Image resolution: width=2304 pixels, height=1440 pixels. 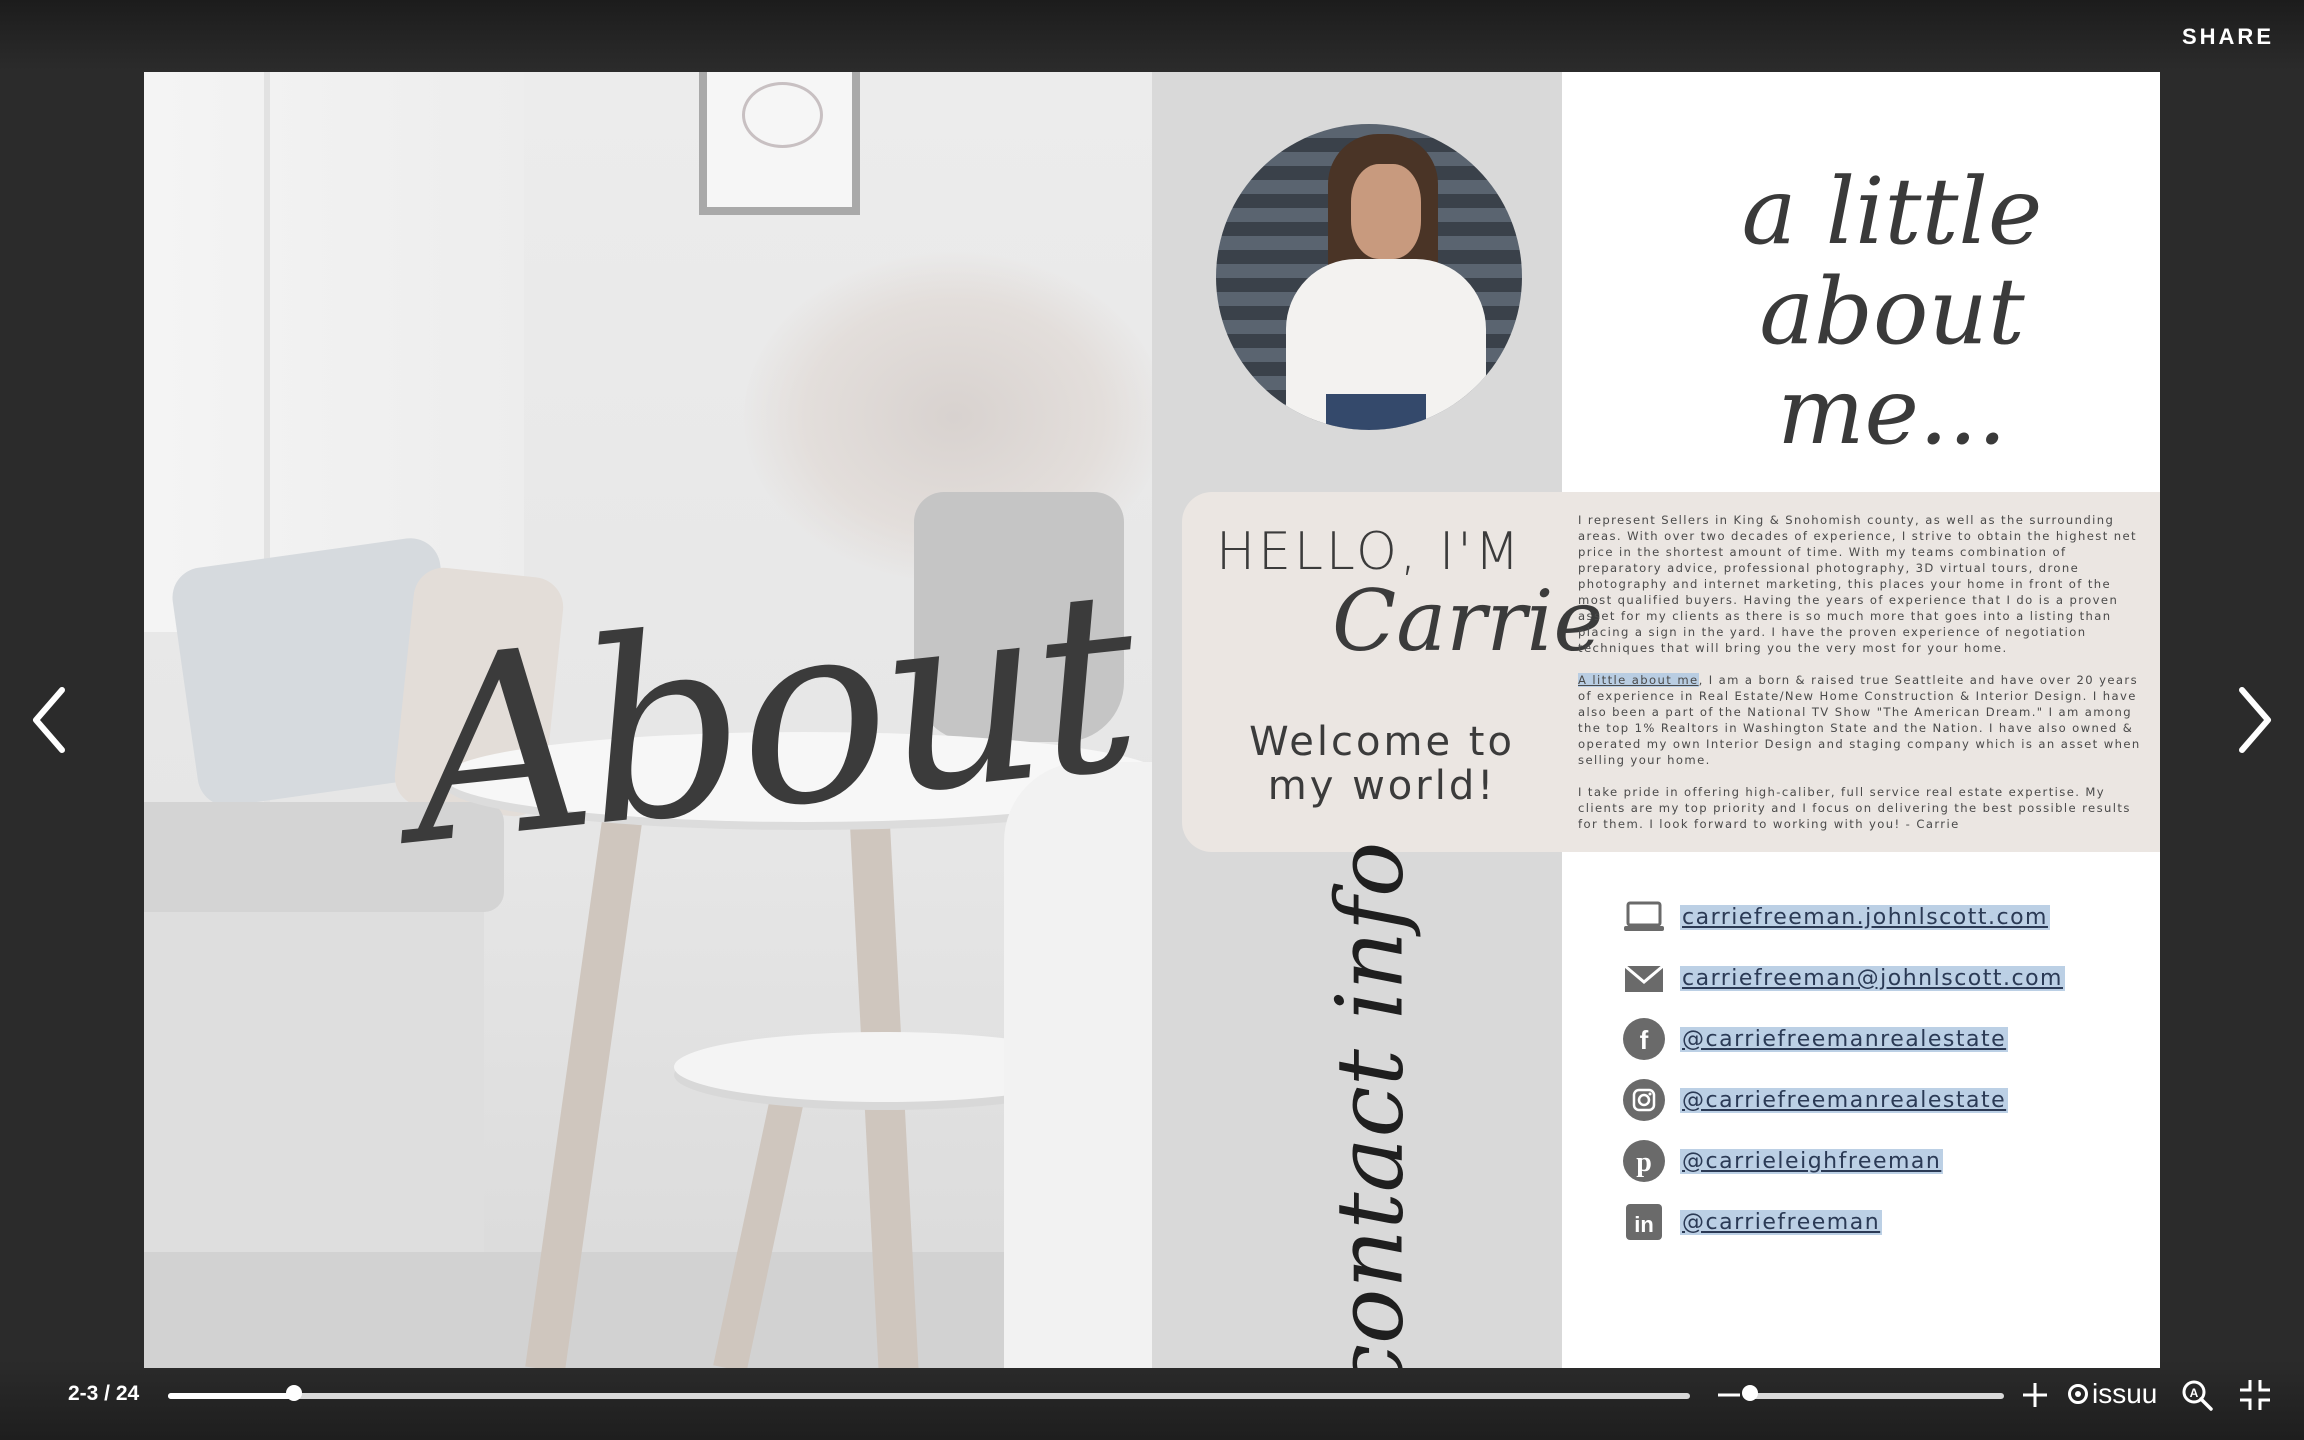 What do you see at coordinates (1781, 1222) in the screenshot?
I see `linkedin-link: @carriefreeman` at bounding box center [1781, 1222].